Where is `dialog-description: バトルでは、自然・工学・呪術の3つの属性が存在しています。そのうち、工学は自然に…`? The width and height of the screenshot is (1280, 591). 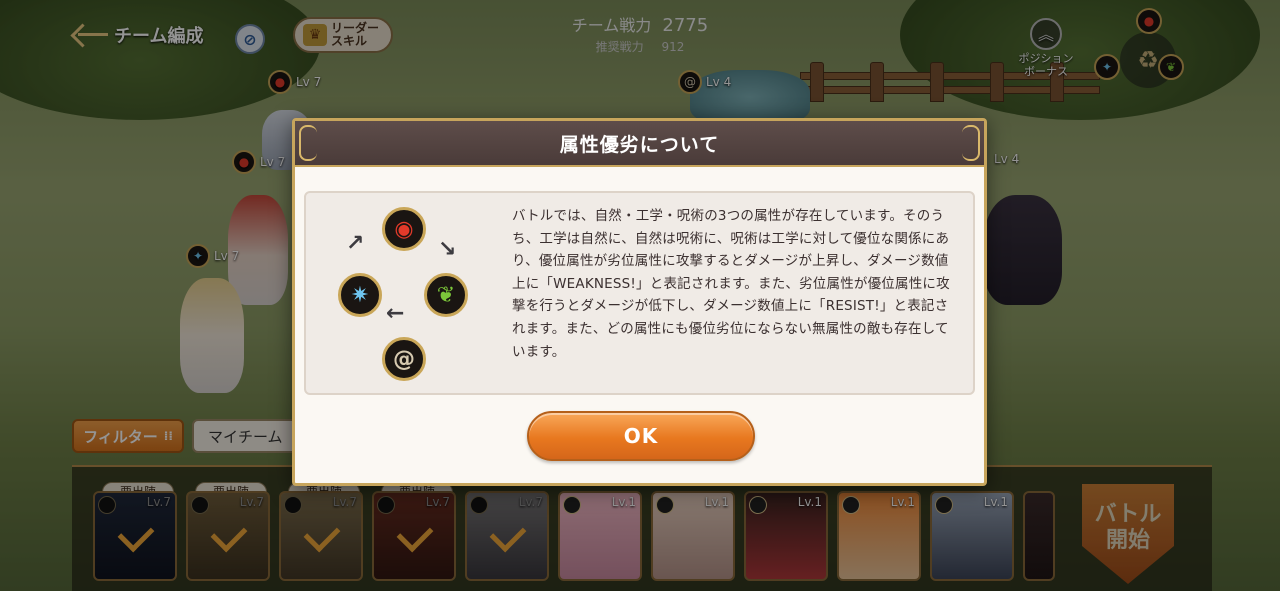 dialog-description: バトルでは、自然・工学・呪術の3つの属性が存在しています。そのうち、工学は自然に… is located at coordinates (731, 284).